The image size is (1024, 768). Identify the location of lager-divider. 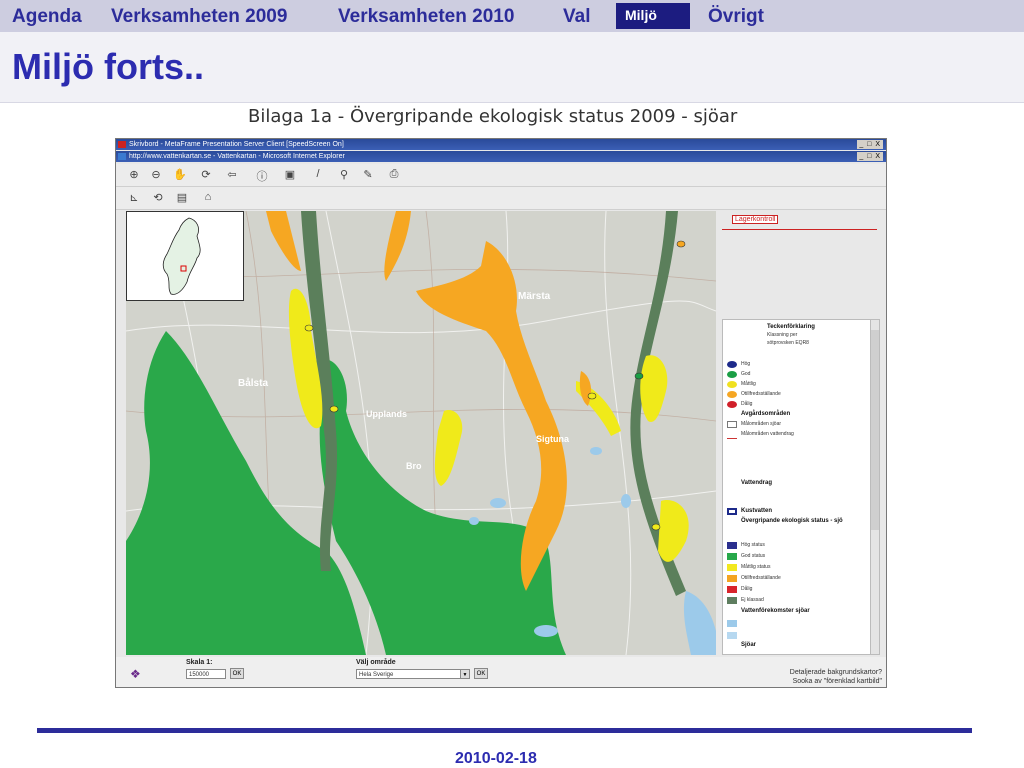
(799, 229).